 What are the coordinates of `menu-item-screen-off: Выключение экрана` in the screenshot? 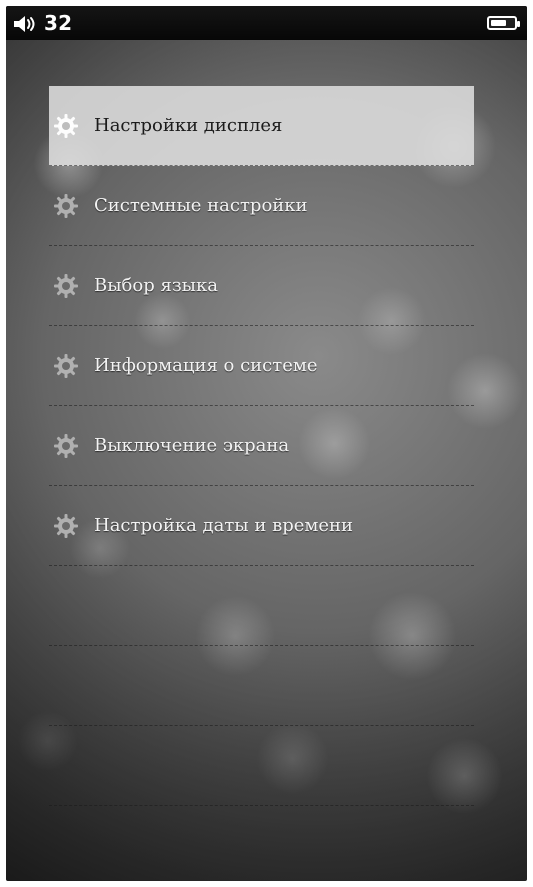 It's located at (261, 446).